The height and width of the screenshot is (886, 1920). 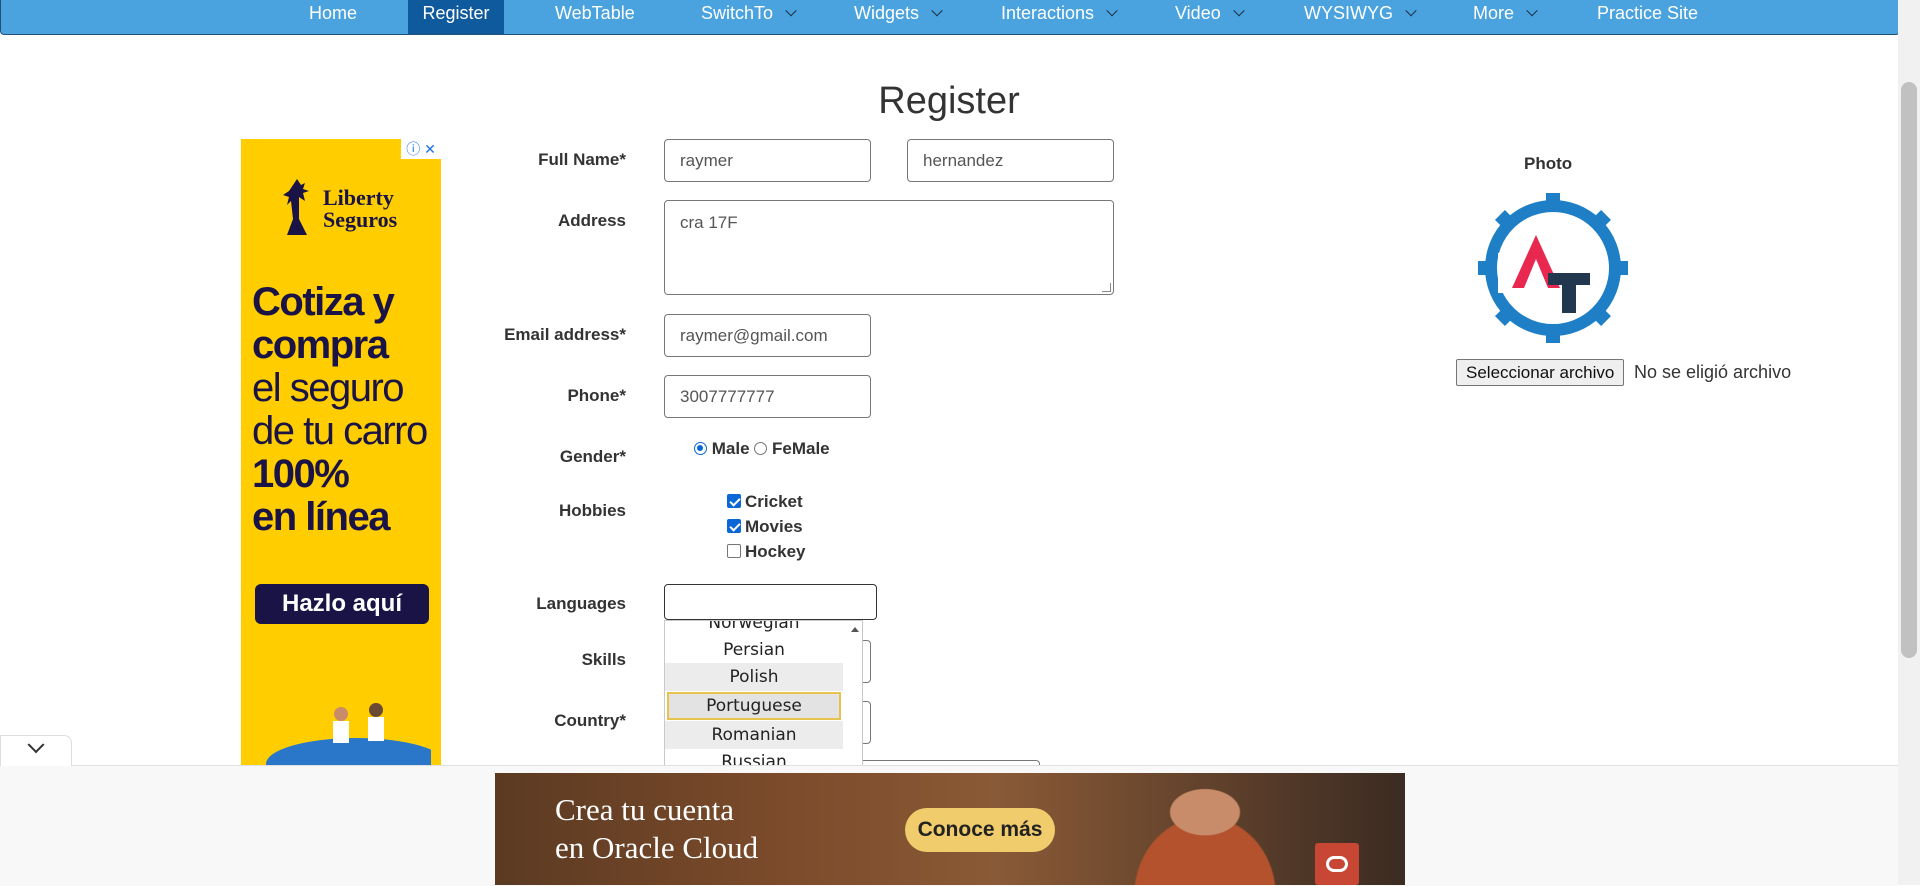 What do you see at coordinates (700, 448) in the screenshot?
I see `gender-male-radio` at bounding box center [700, 448].